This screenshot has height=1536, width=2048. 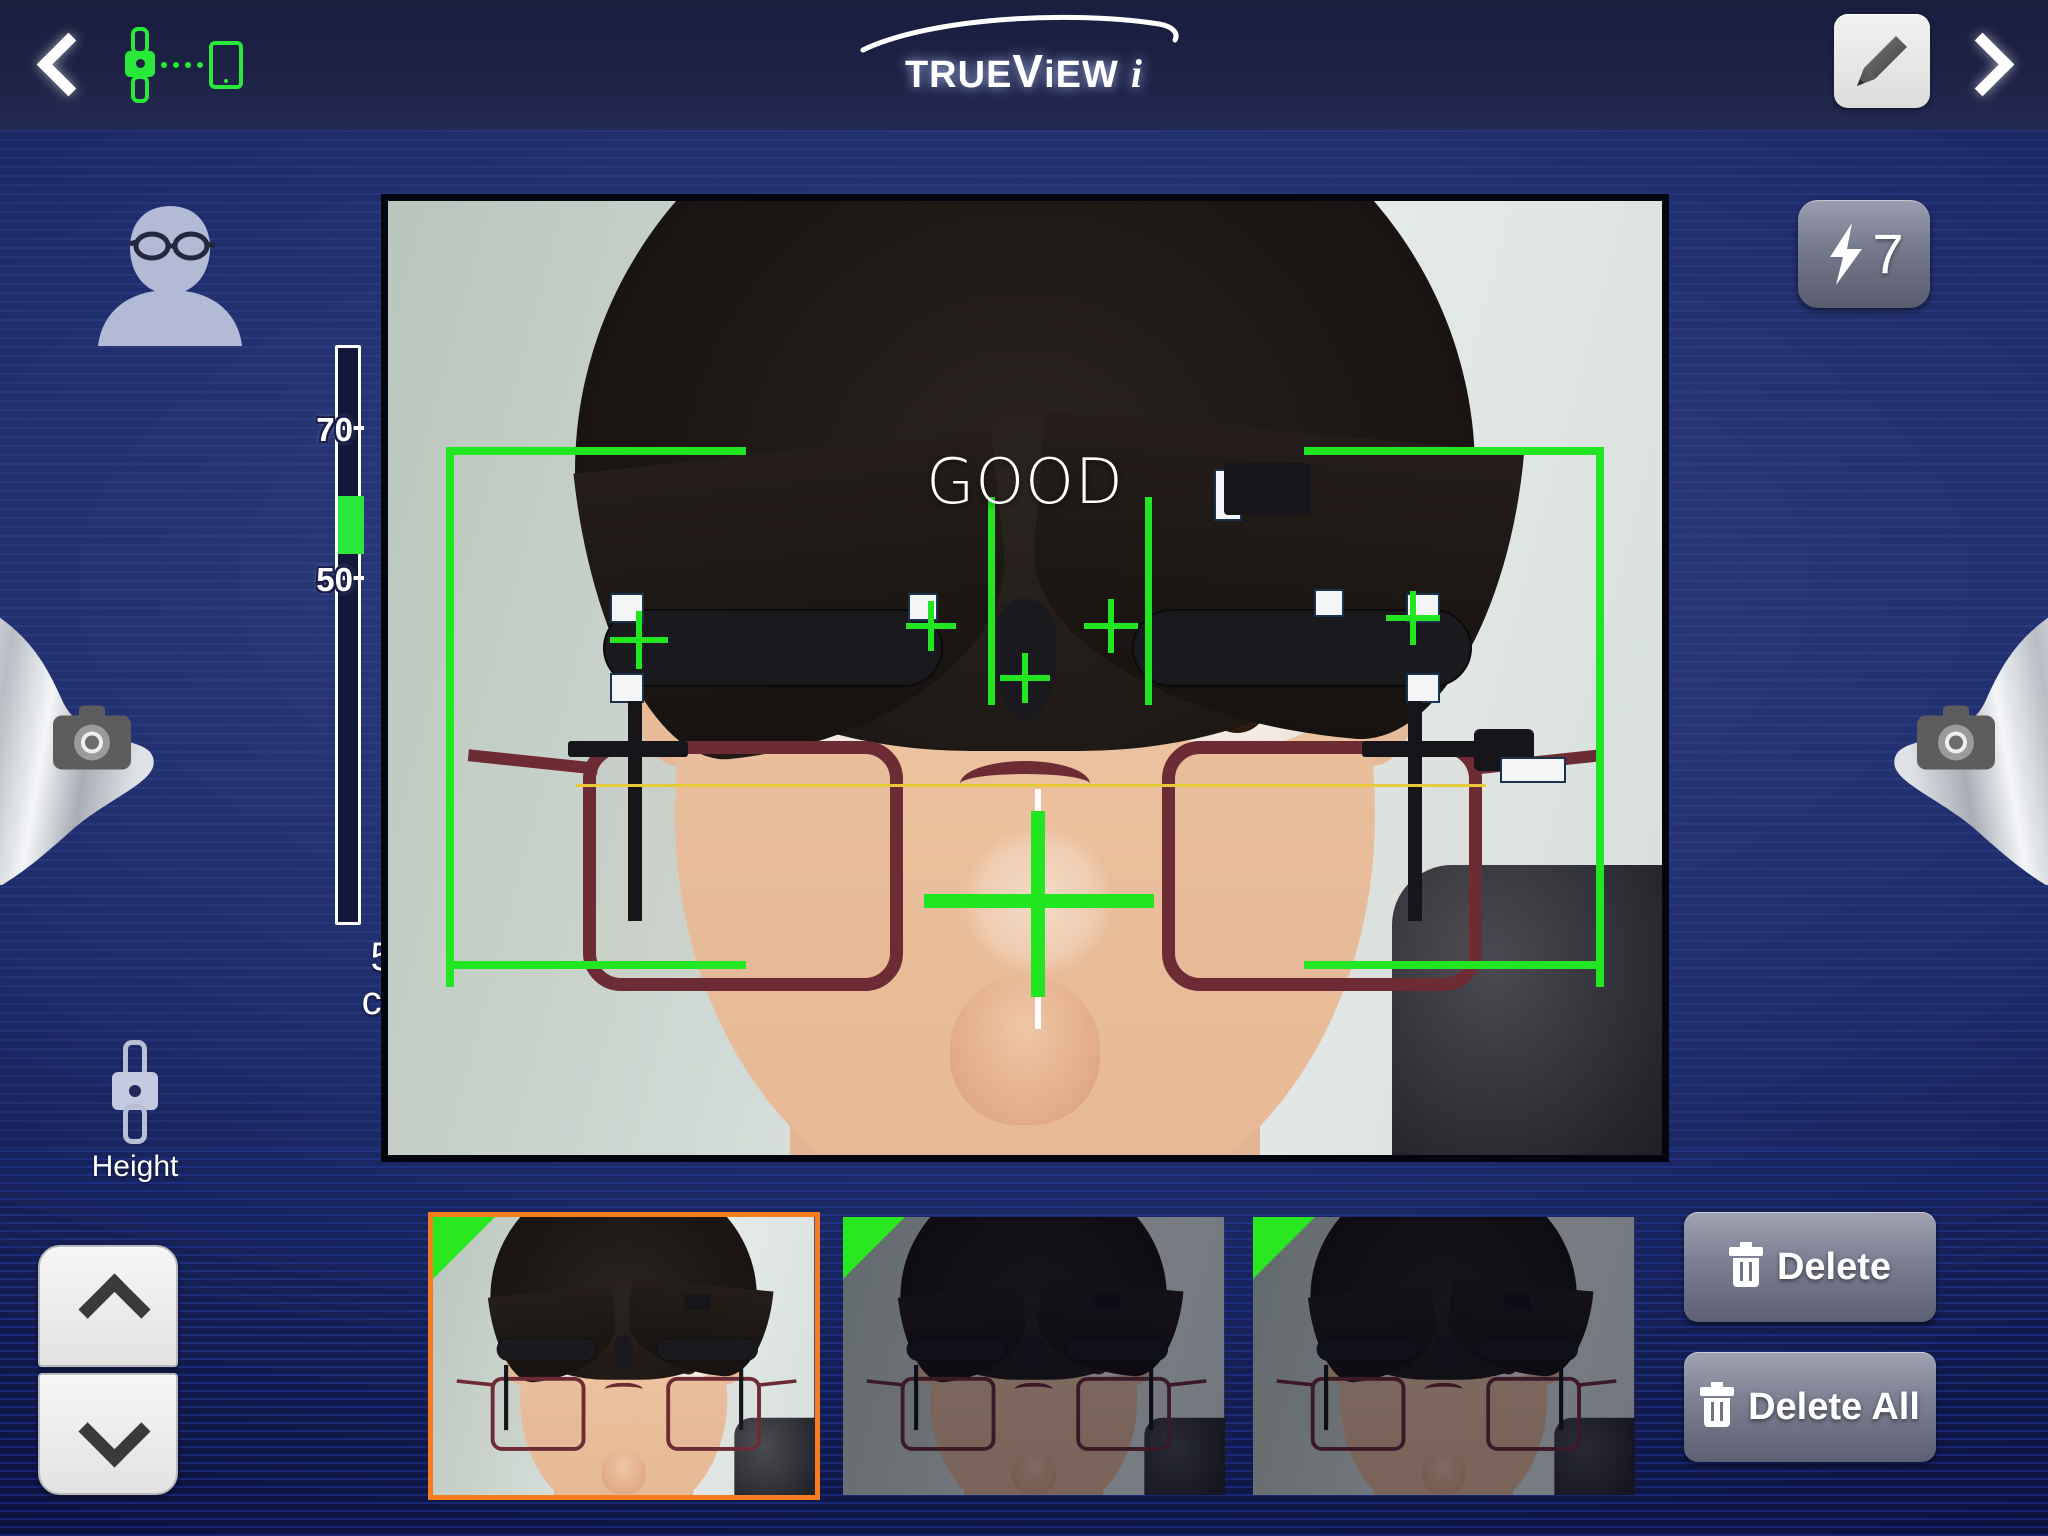 I want to click on delete-all-button-label: Delete All, so click(x=1834, y=1406).